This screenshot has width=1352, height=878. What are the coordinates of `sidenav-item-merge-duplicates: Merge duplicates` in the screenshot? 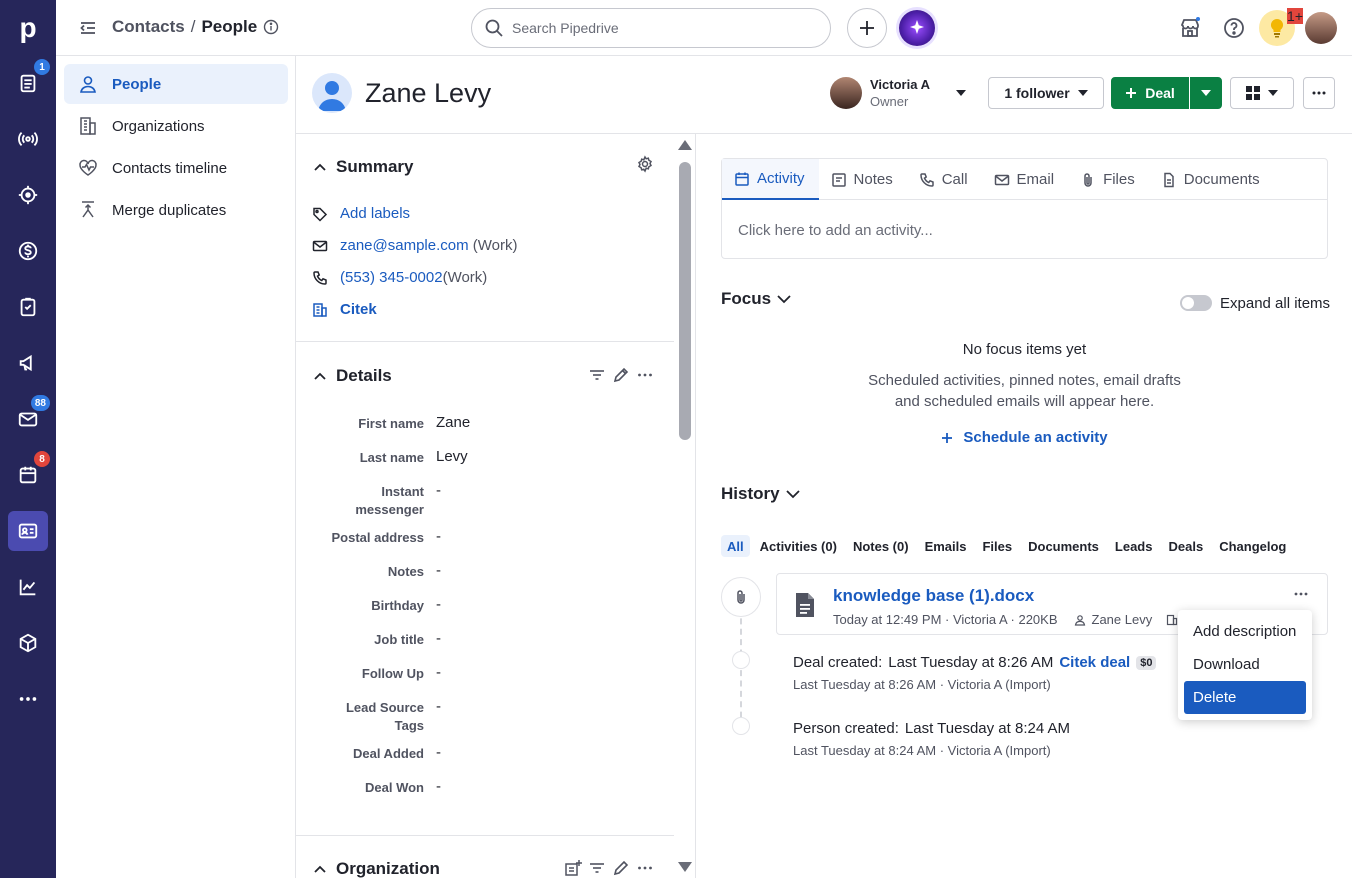 It's located at (176, 210).